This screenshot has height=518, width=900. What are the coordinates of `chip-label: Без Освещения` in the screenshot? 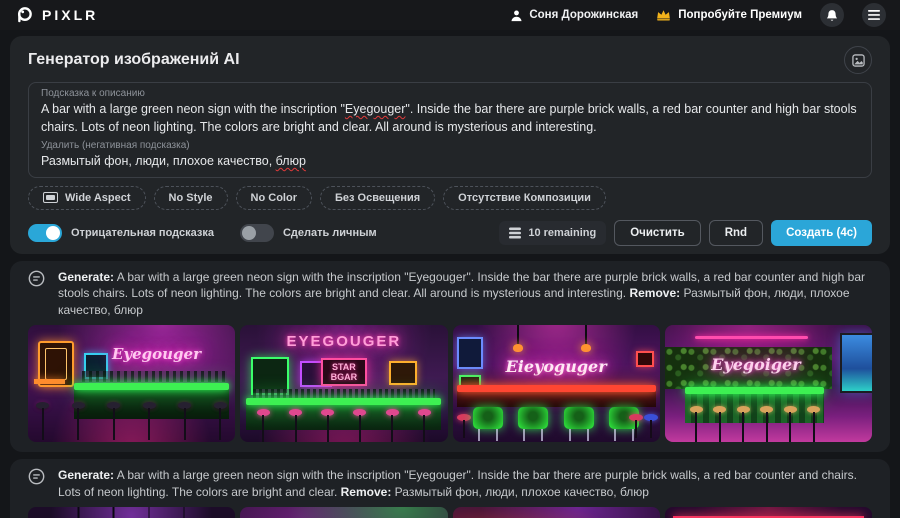 It's located at (377, 197).